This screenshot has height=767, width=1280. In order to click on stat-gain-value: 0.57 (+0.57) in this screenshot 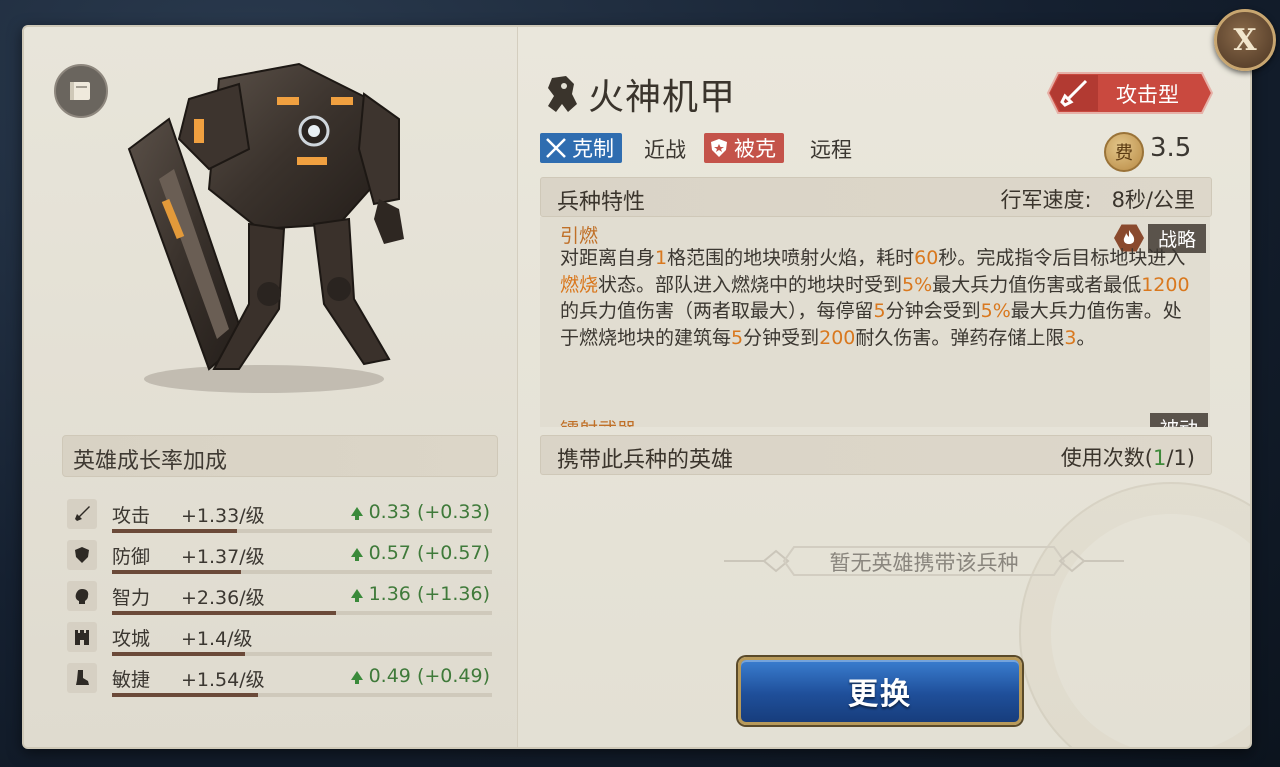, I will do `click(429, 553)`.